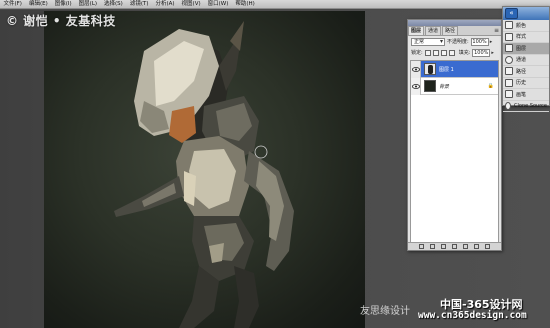  I want to click on blend-row: 正常 不透明度: 100% ▸, so click(454, 41).